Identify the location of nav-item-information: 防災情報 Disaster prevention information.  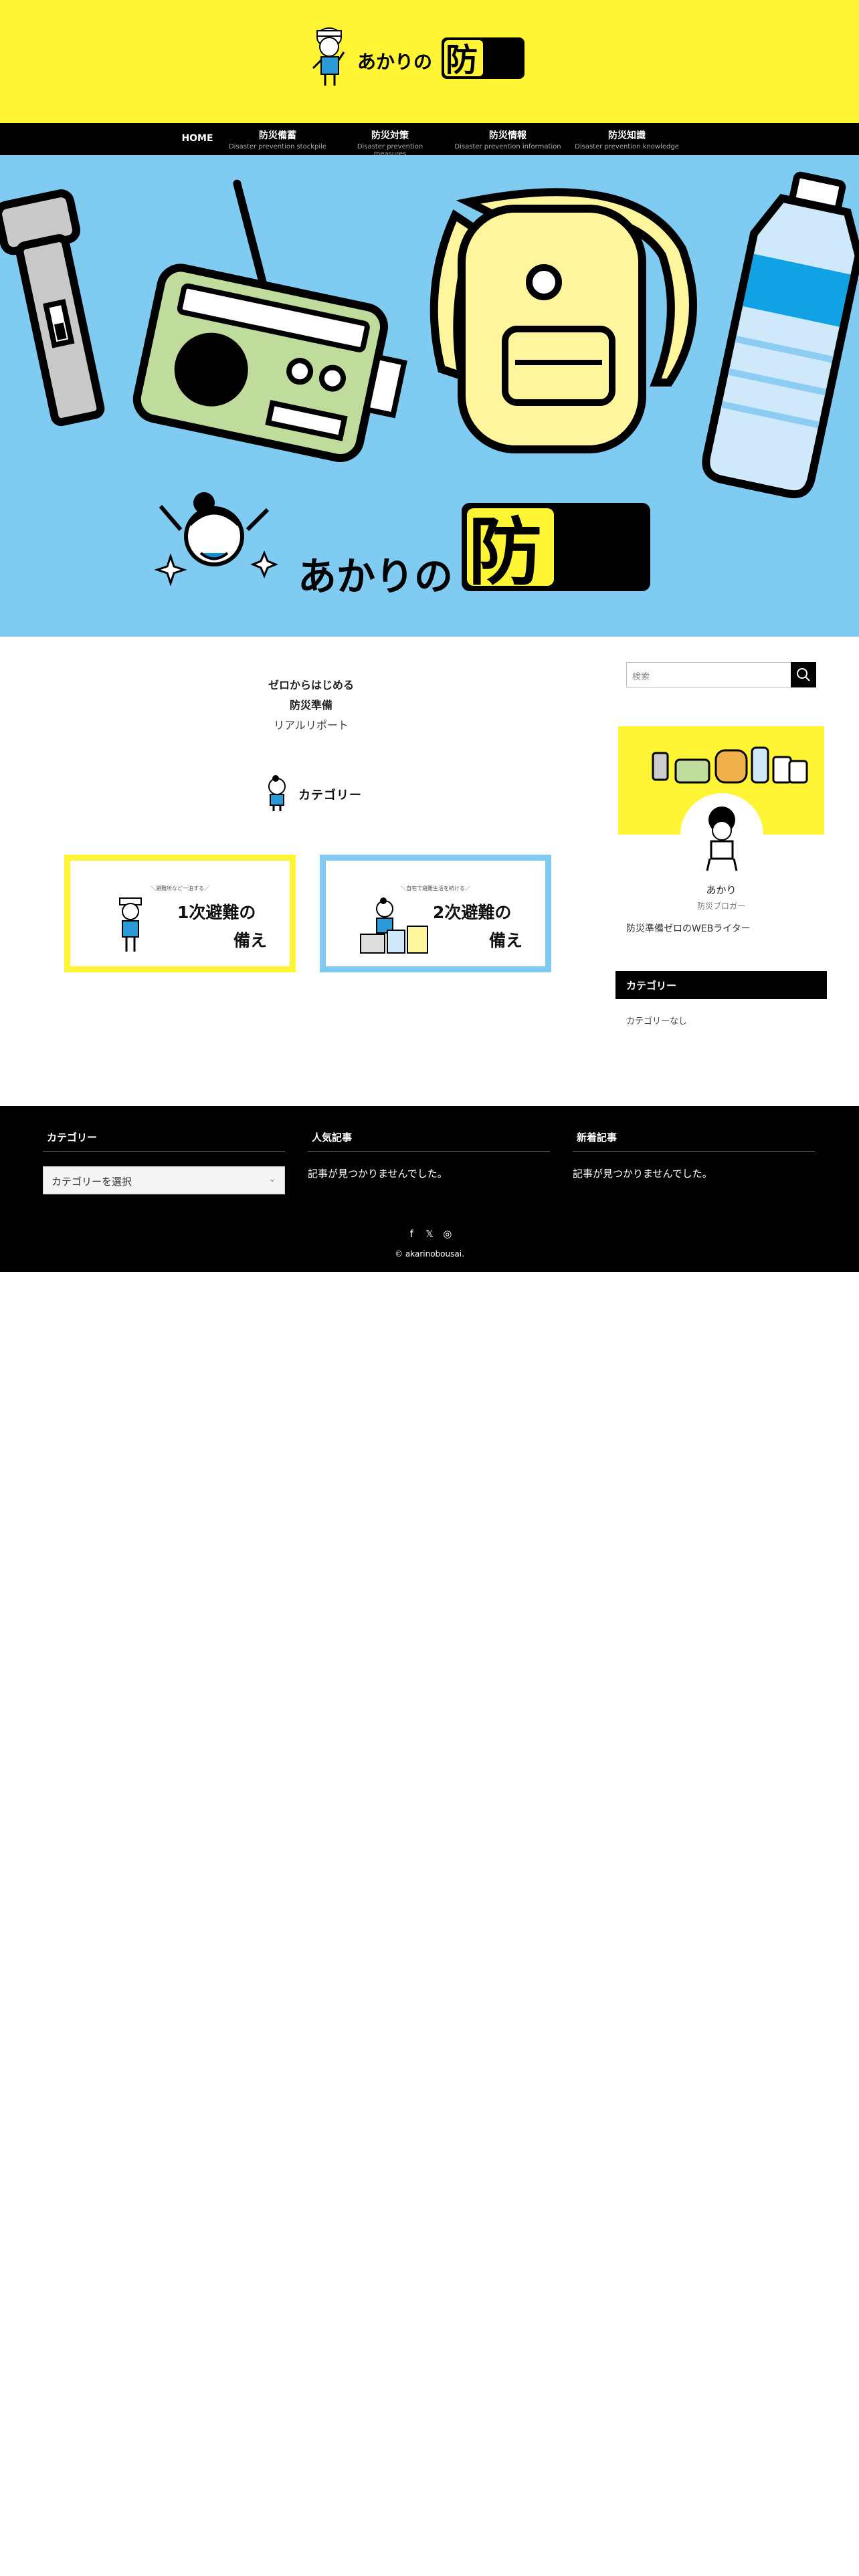
(508, 139).